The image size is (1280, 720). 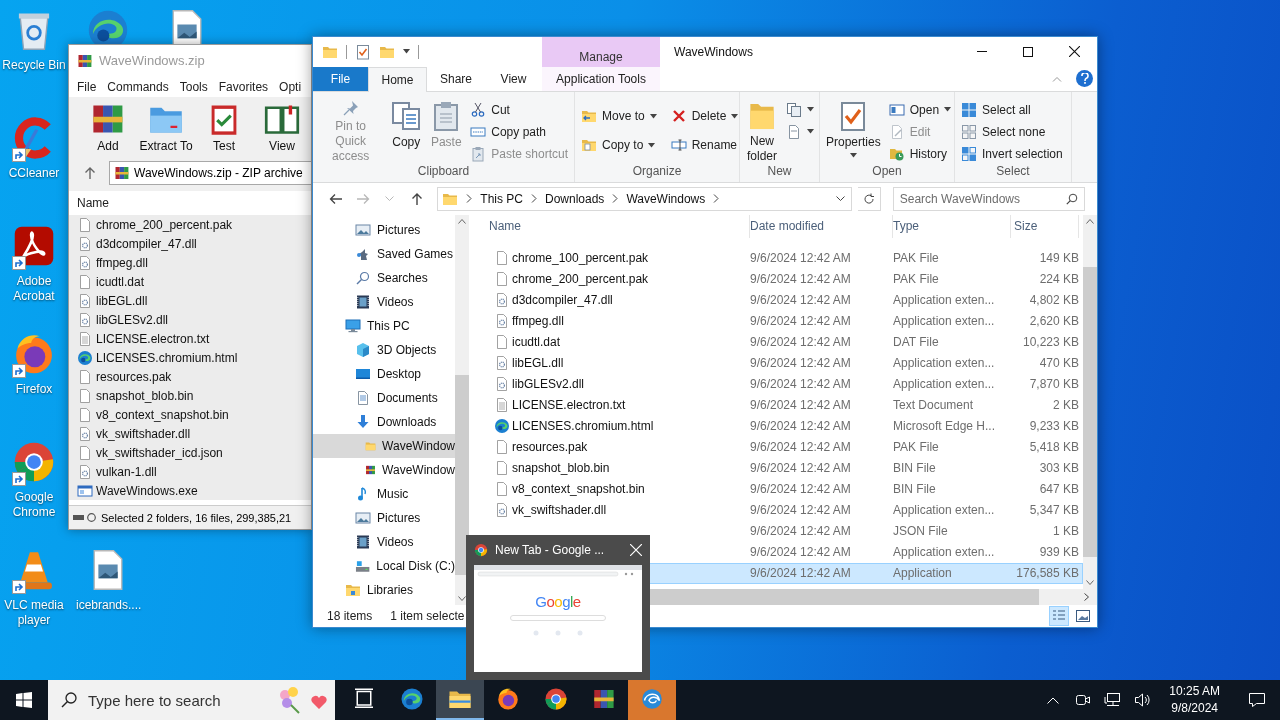 What do you see at coordinates (776, 300) in the screenshot?
I see `file-row: d3dcompiler_47.dll 9/6/2024 12:42 AM Application exten... 4,802 KB` at bounding box center [776, 300].